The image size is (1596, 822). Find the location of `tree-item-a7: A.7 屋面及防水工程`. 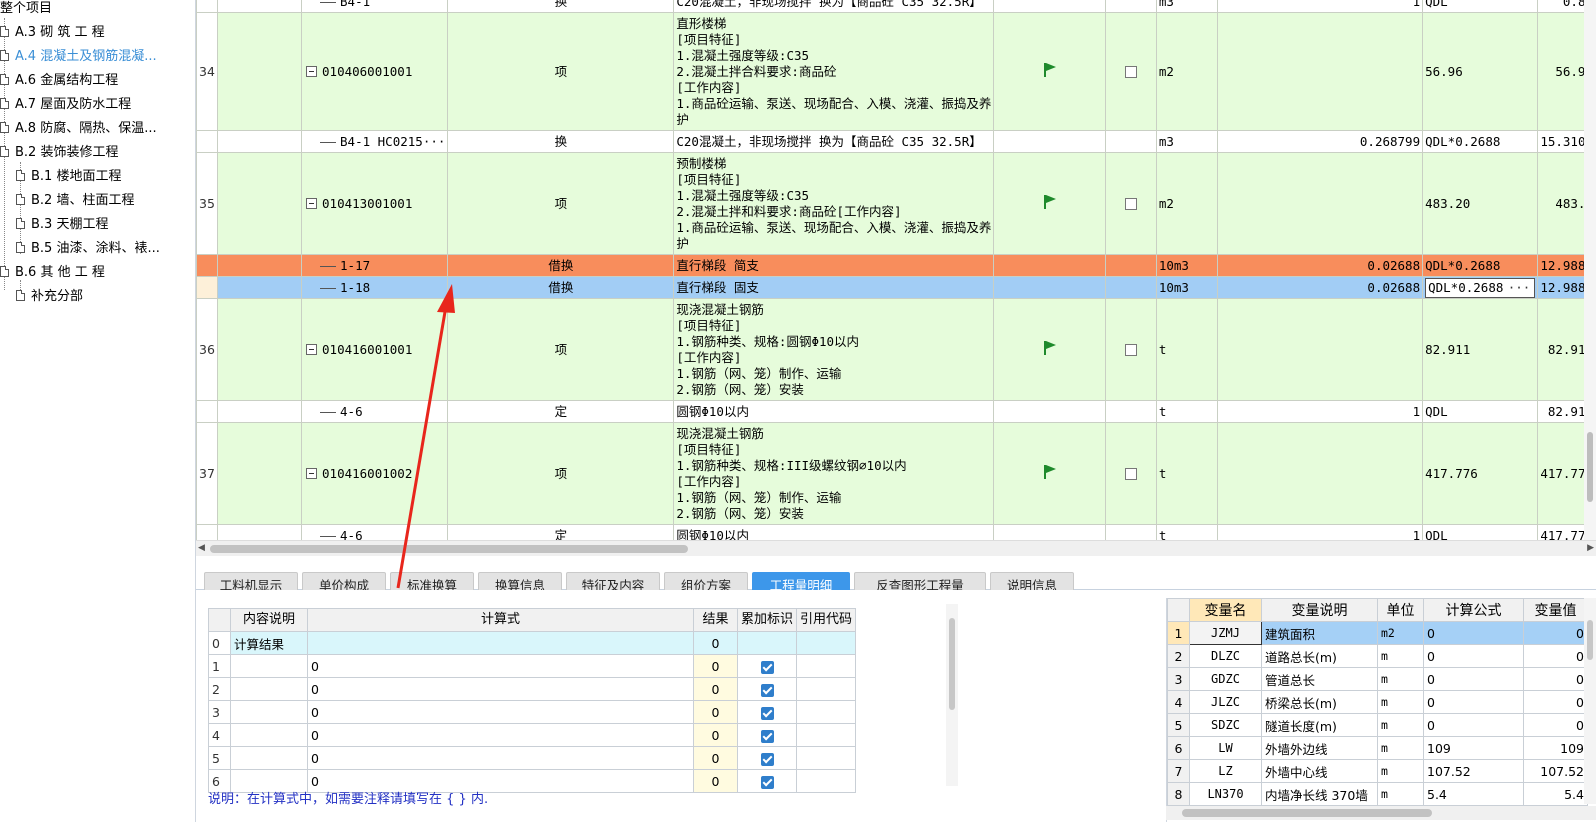

tree-item-a7: A.7 屋面及防水工程 is located at coordinates (65, 105).